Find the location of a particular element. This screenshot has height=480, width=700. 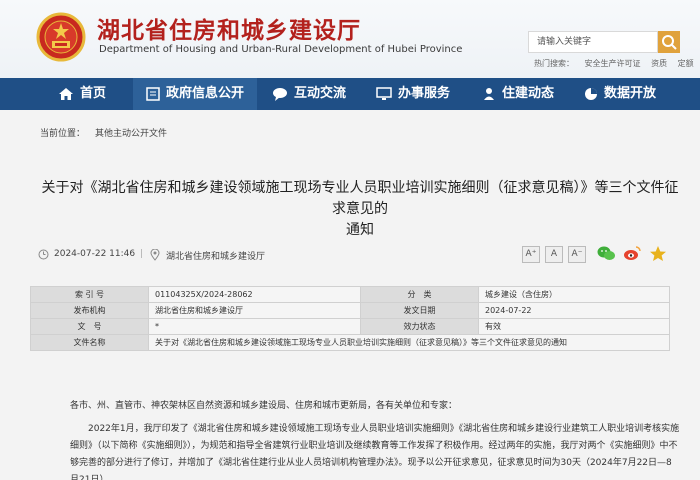

favorite-star-icon is located at coordinates (658, 253).